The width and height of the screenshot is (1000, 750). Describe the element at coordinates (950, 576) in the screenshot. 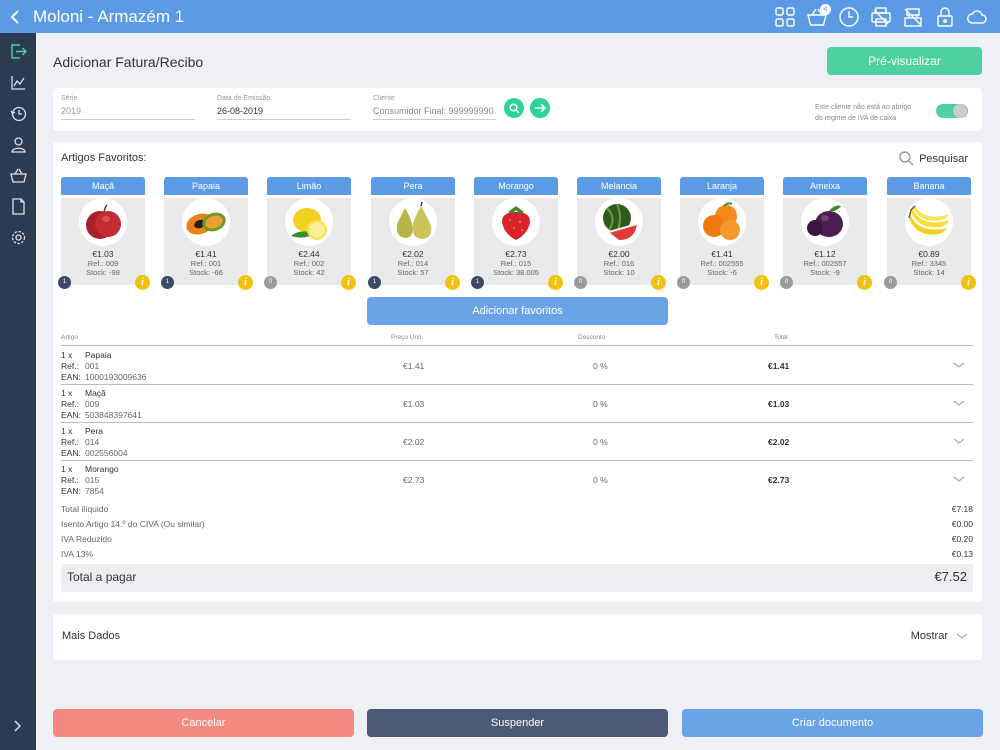

I see `total-value: €7.52` at that location.